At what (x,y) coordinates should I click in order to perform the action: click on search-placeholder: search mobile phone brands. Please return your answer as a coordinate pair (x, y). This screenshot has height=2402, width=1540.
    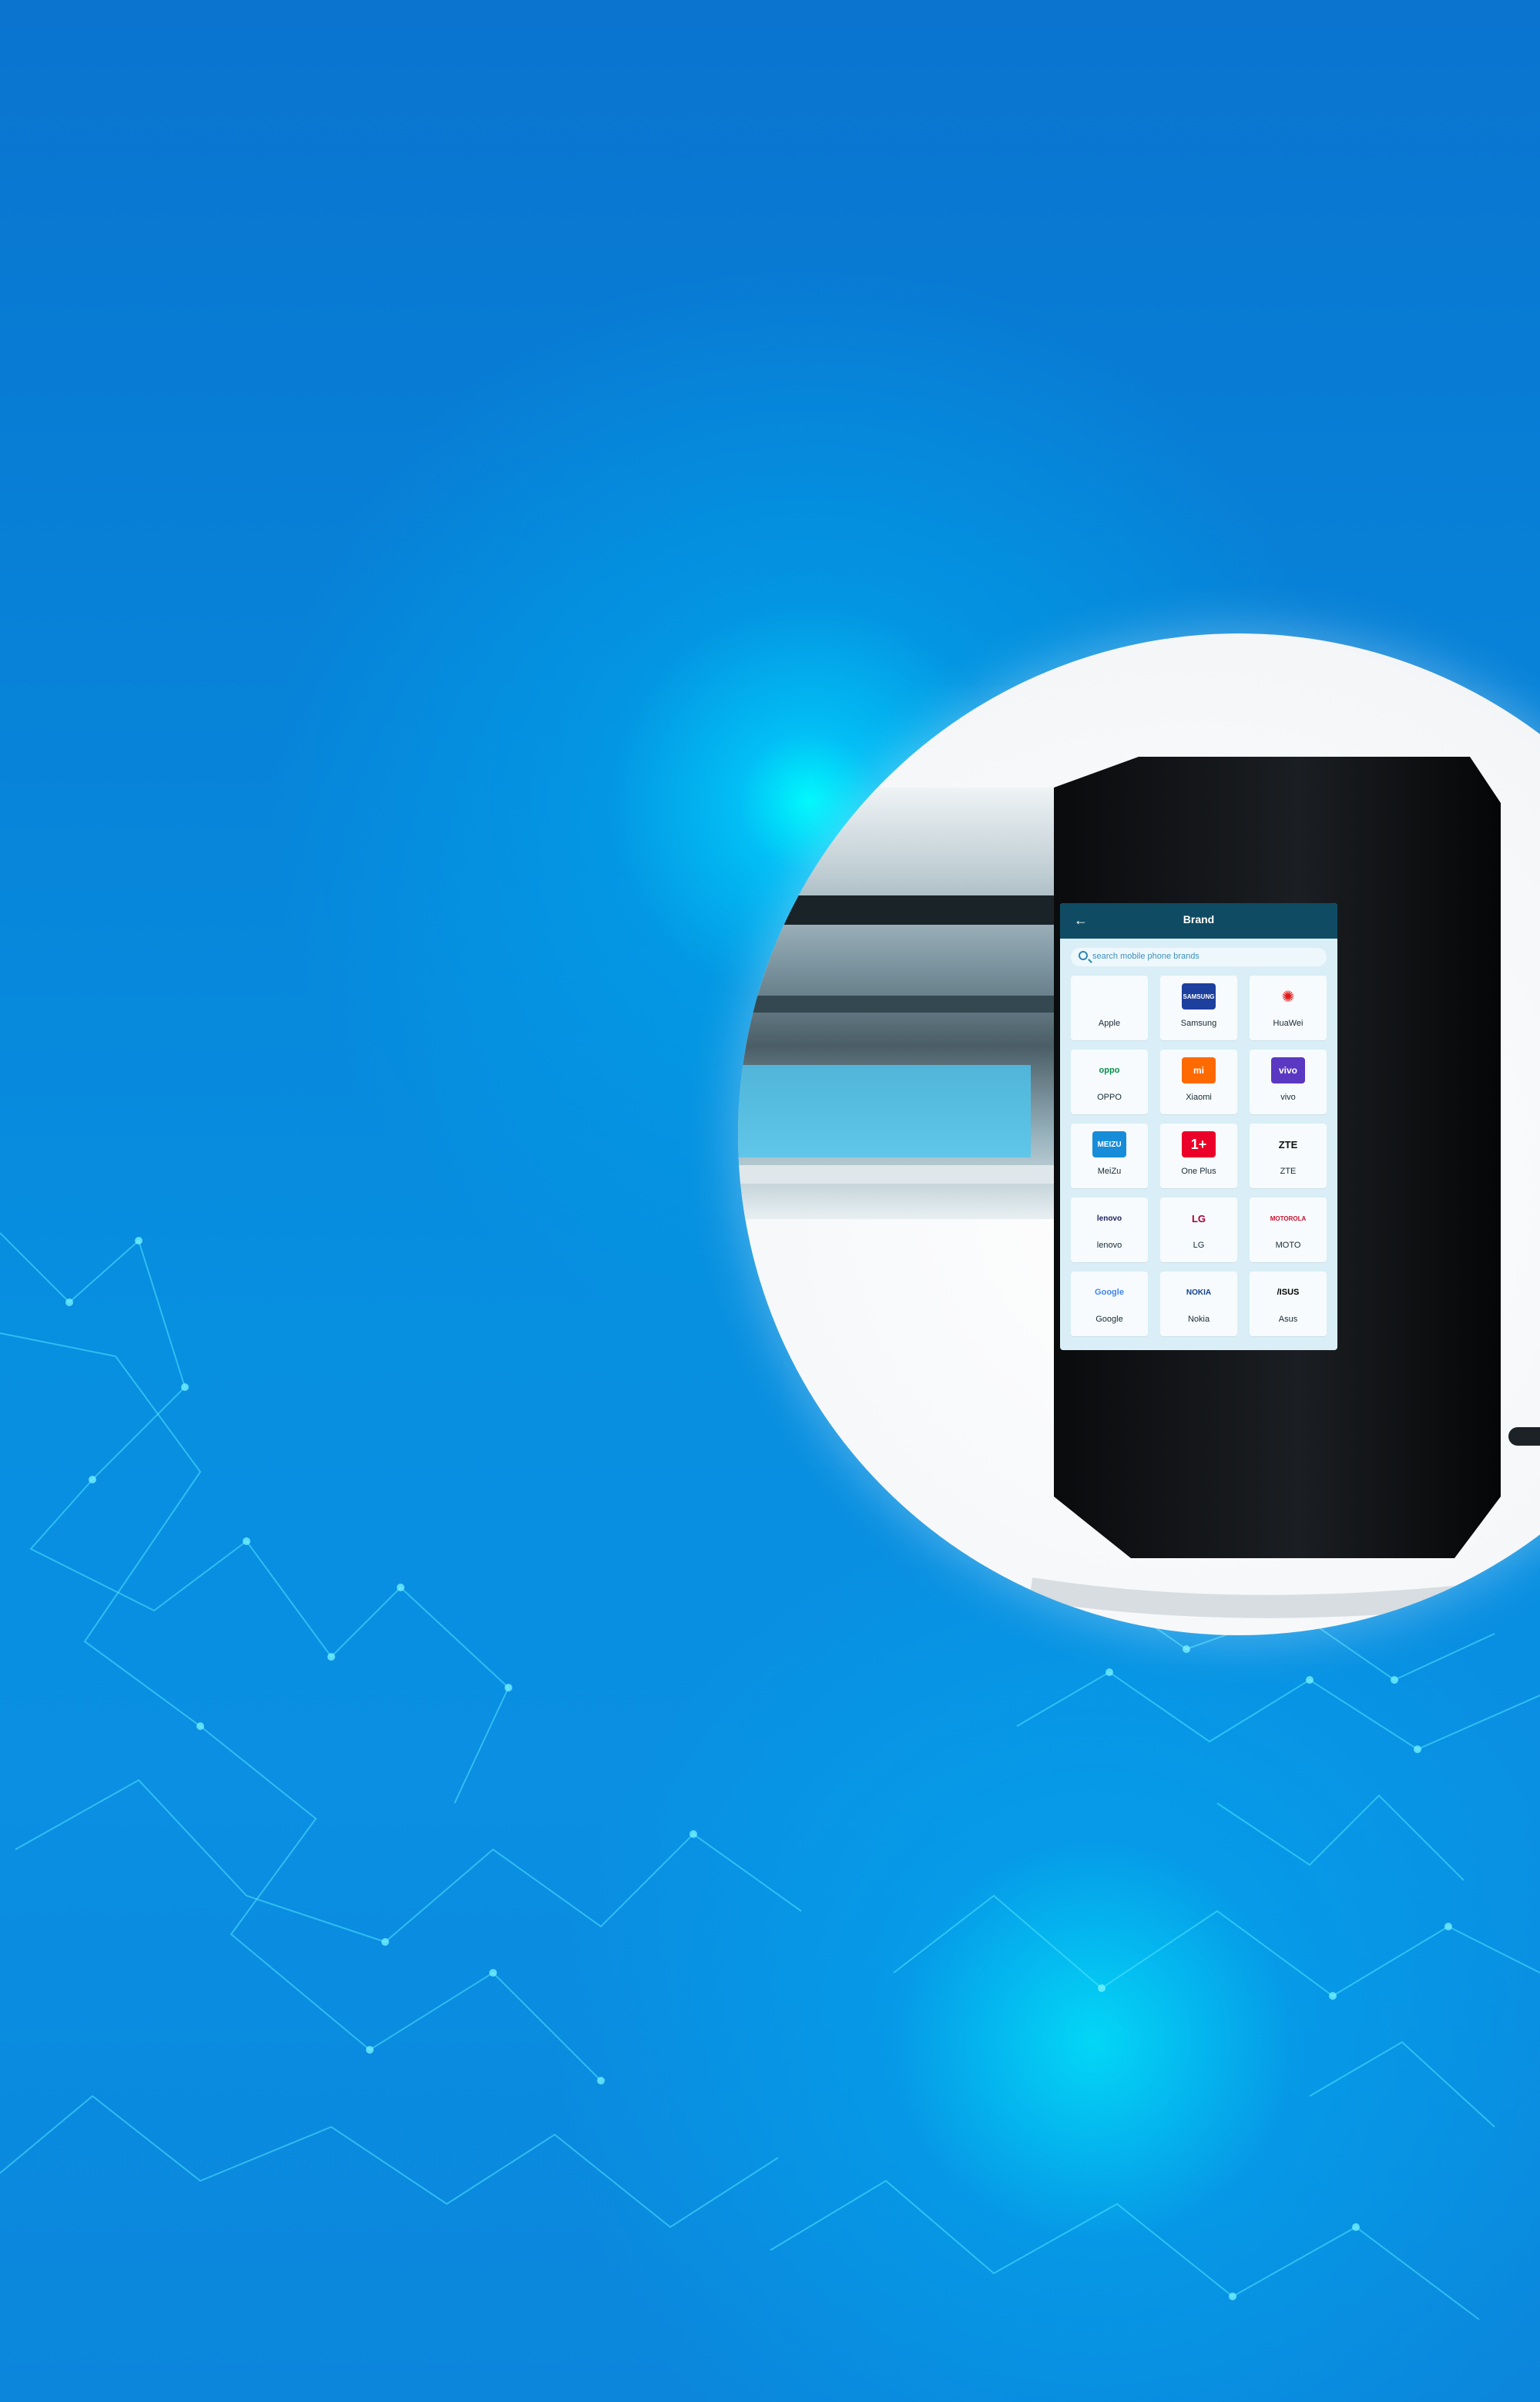
    Looking at the image, I should click on (1145, 956).